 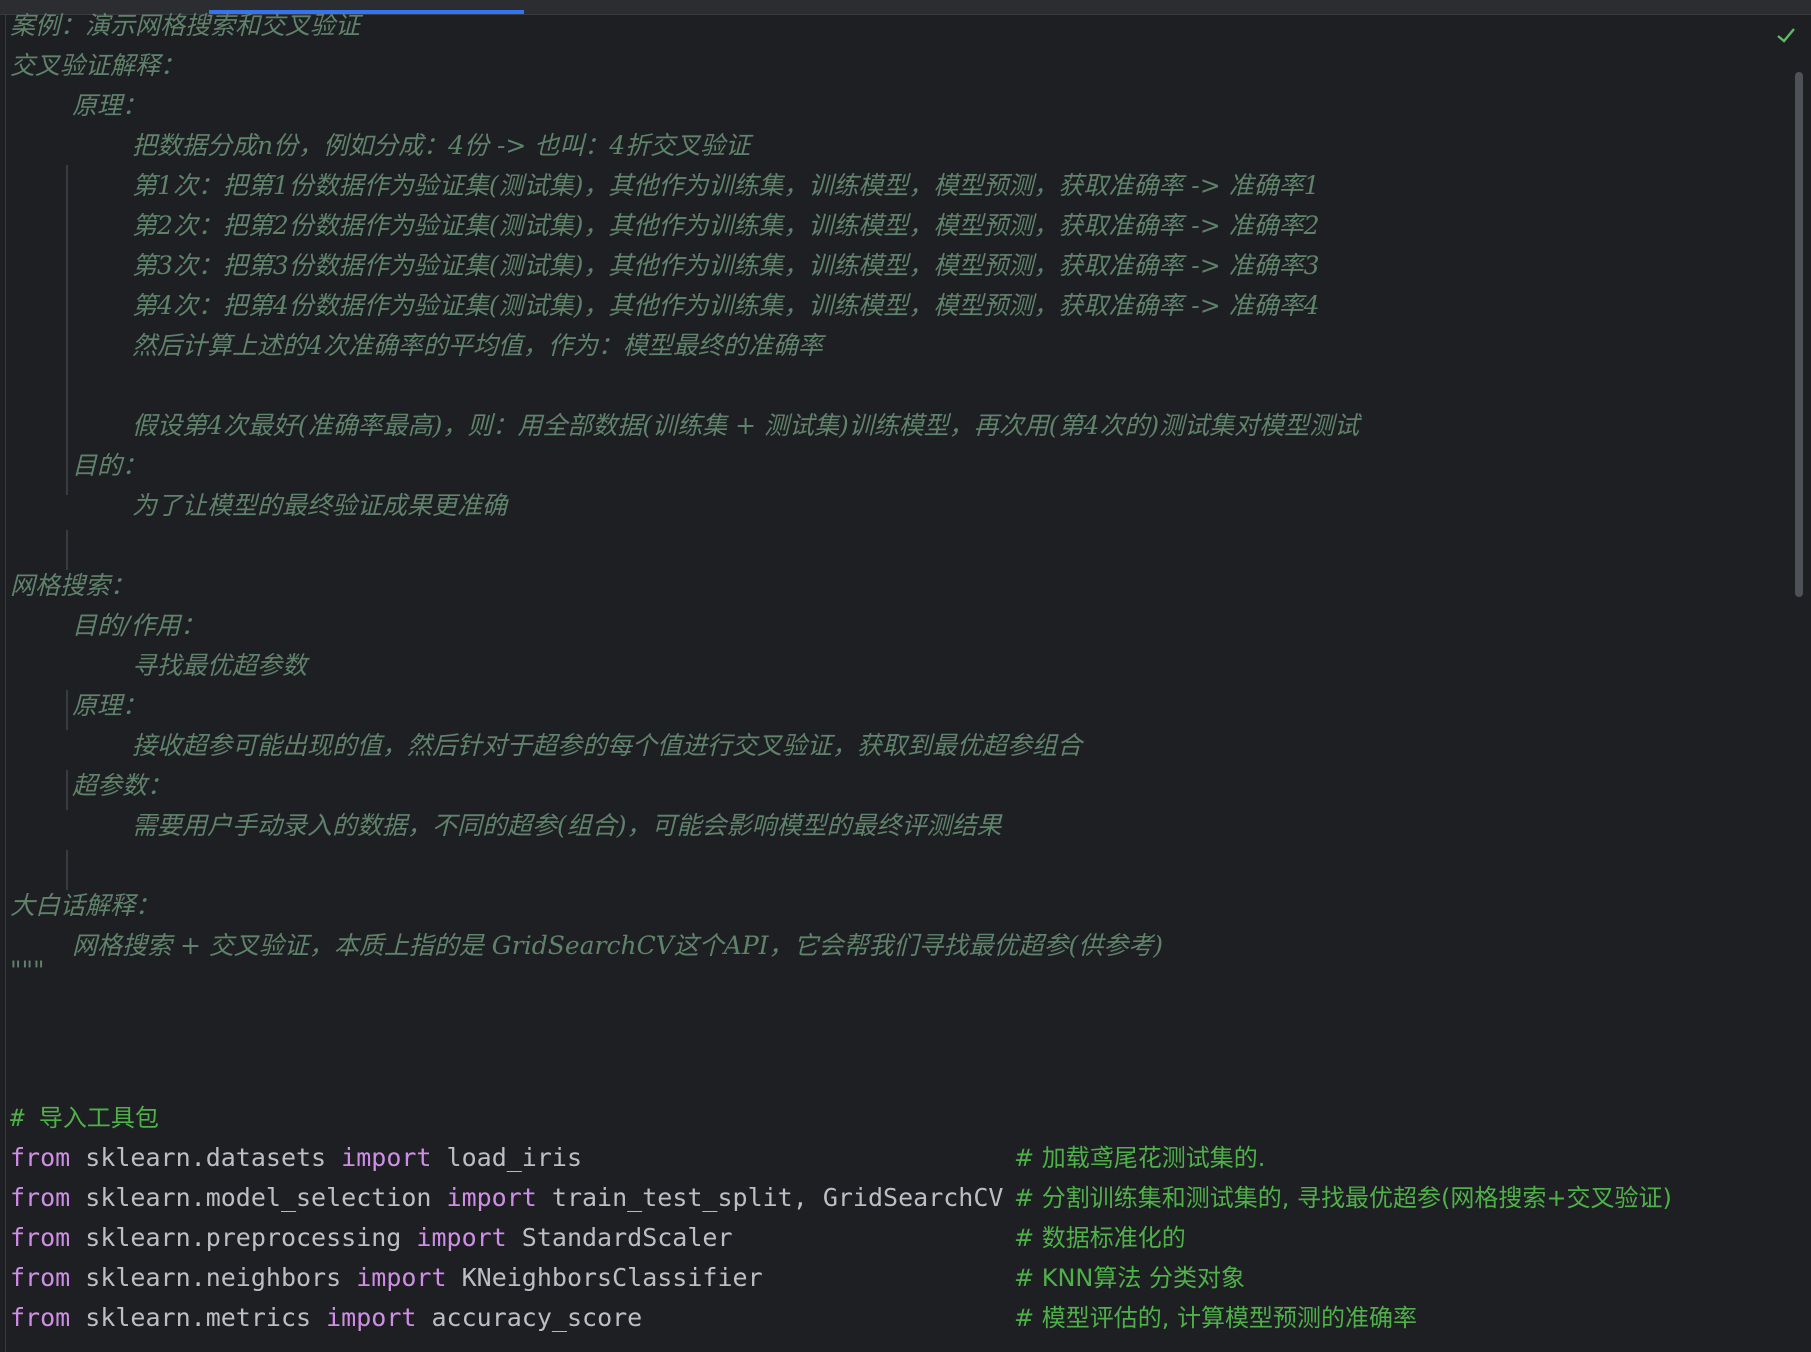 I want to click on docstring-text: 目的：, so click(x=110, y=465).